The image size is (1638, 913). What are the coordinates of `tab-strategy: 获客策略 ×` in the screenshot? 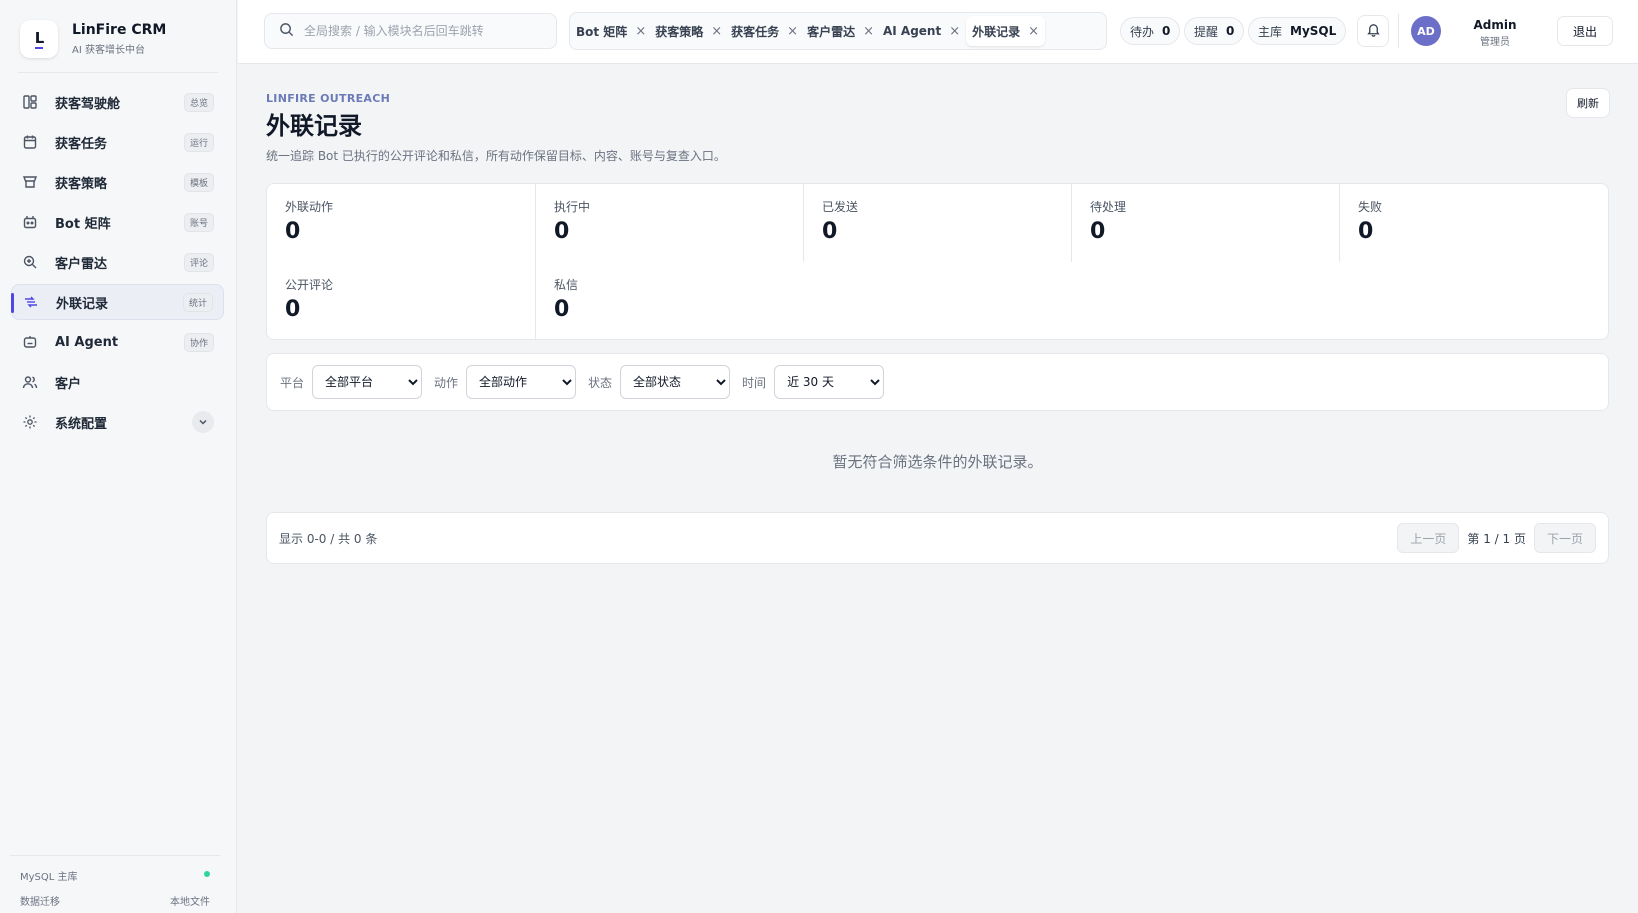 It's located at (687, 31).